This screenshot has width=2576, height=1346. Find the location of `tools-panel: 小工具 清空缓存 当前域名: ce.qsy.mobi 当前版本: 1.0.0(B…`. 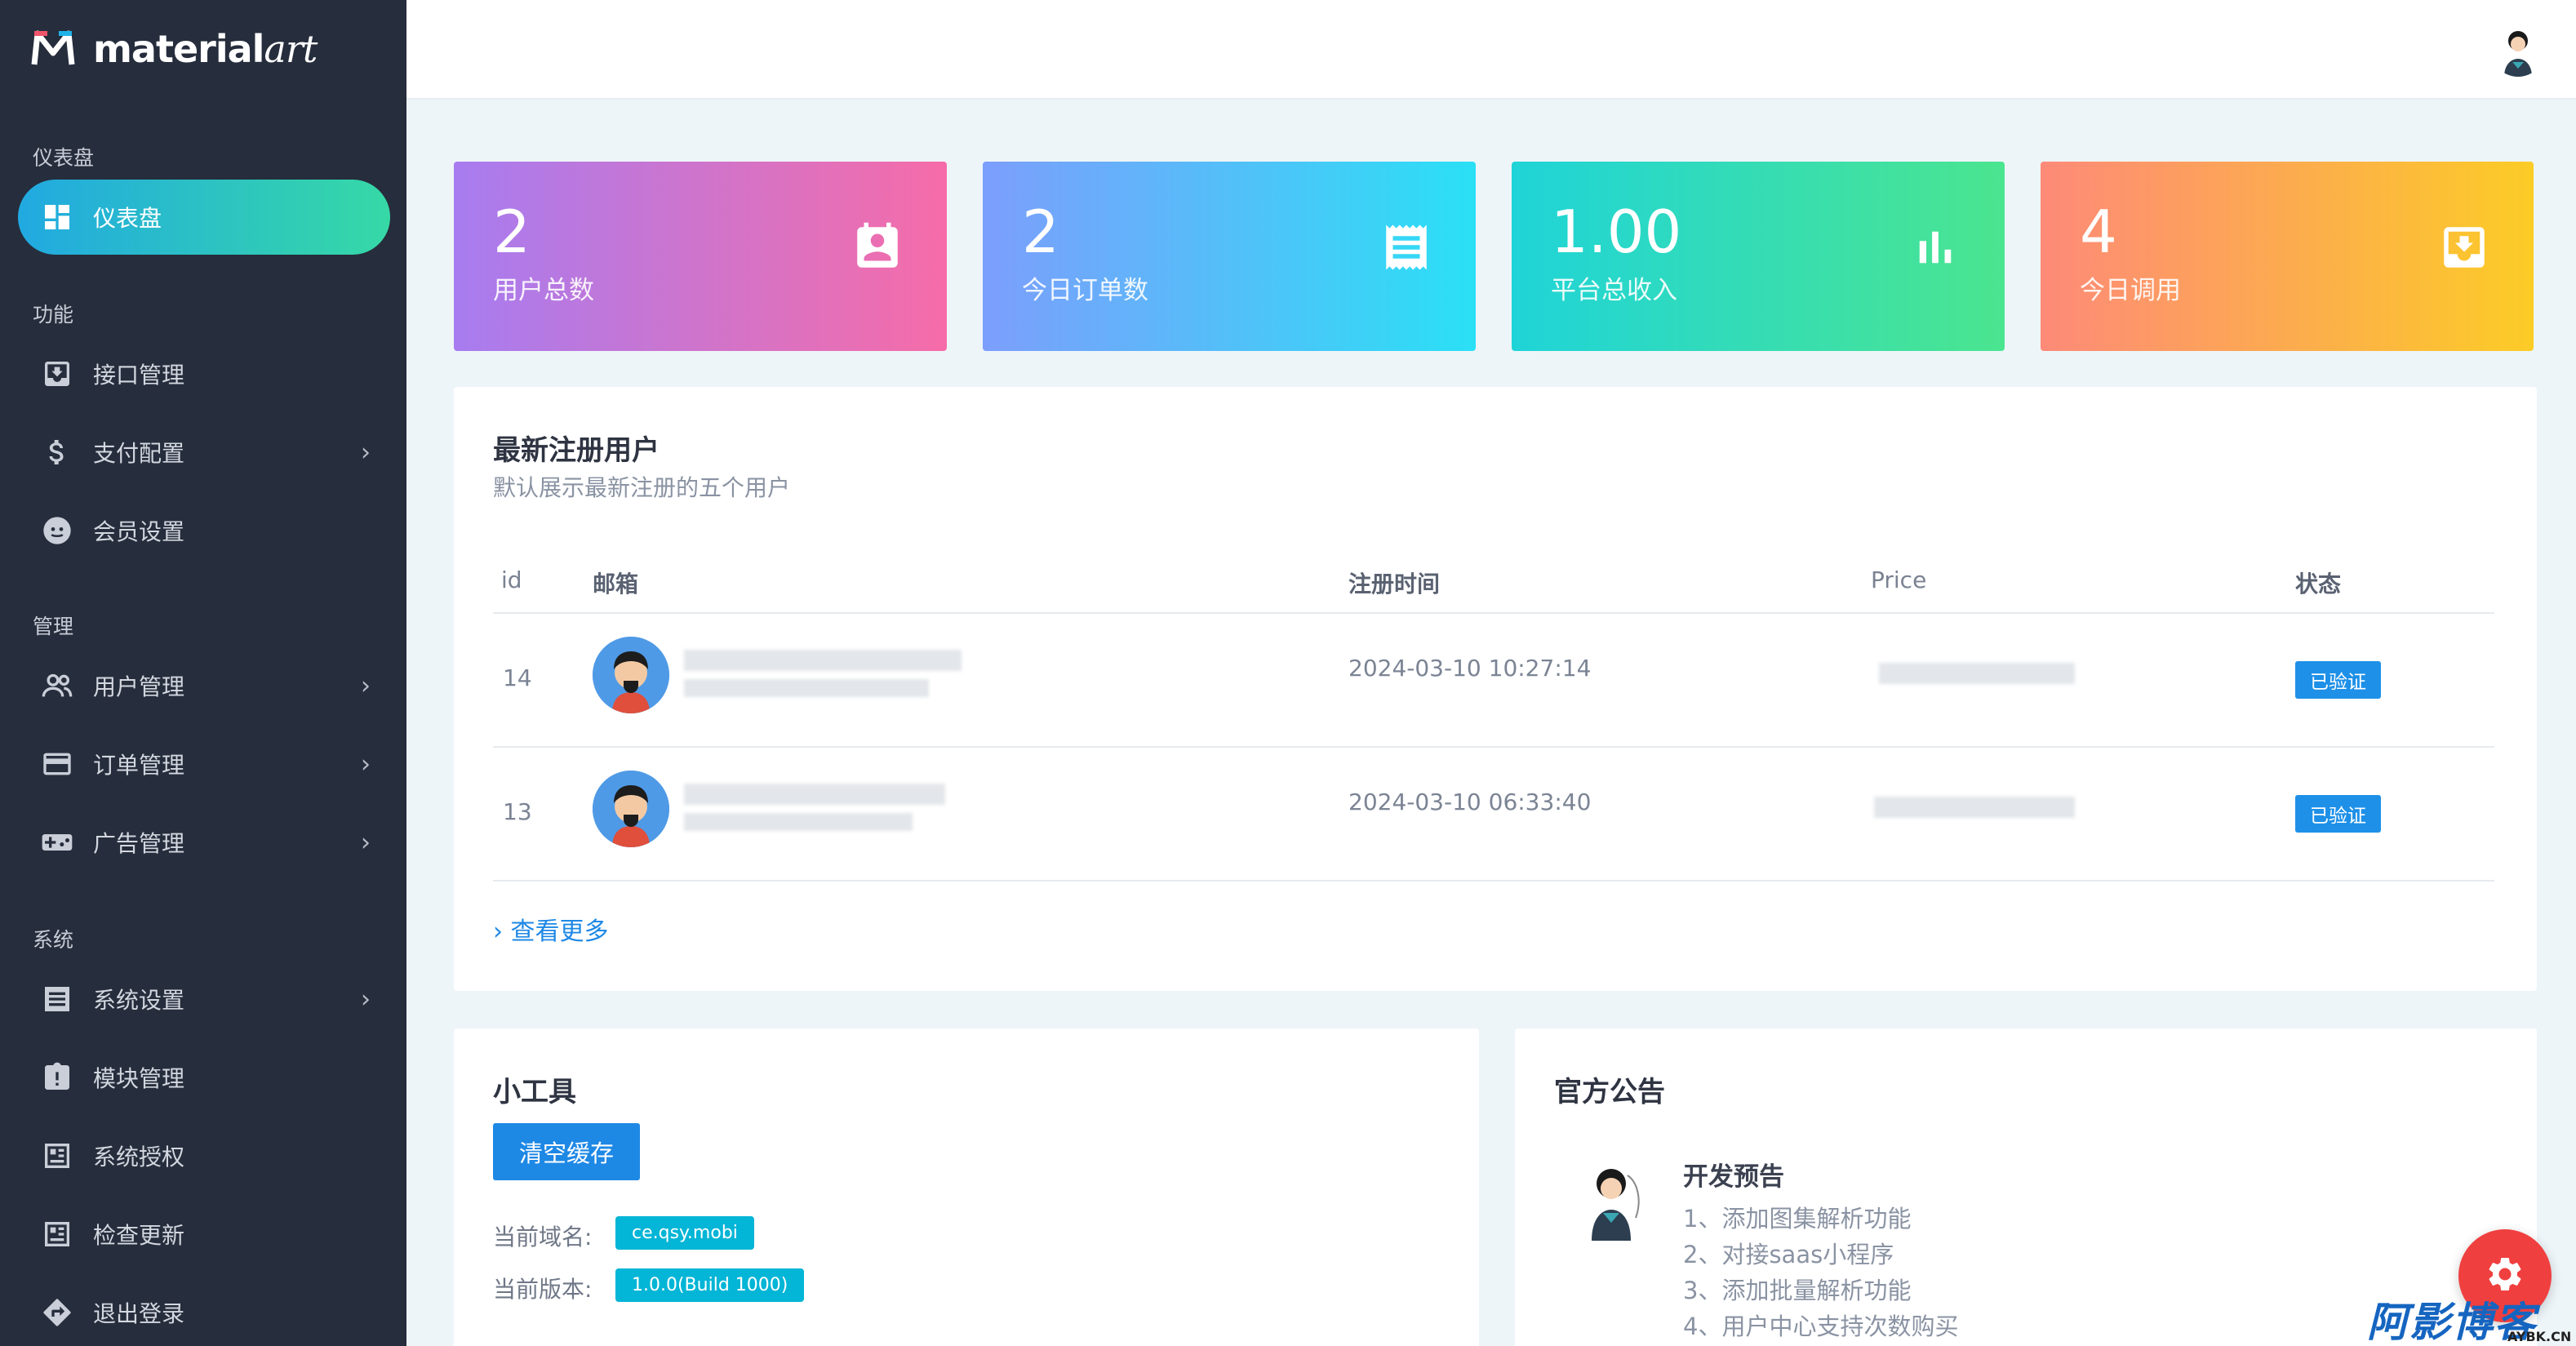

tools-panel: 小工具 清空缓存 当前域名: ce.qsy.mobi 当前版本: 1.0.0(B… is located at coordinates (966, 1187).